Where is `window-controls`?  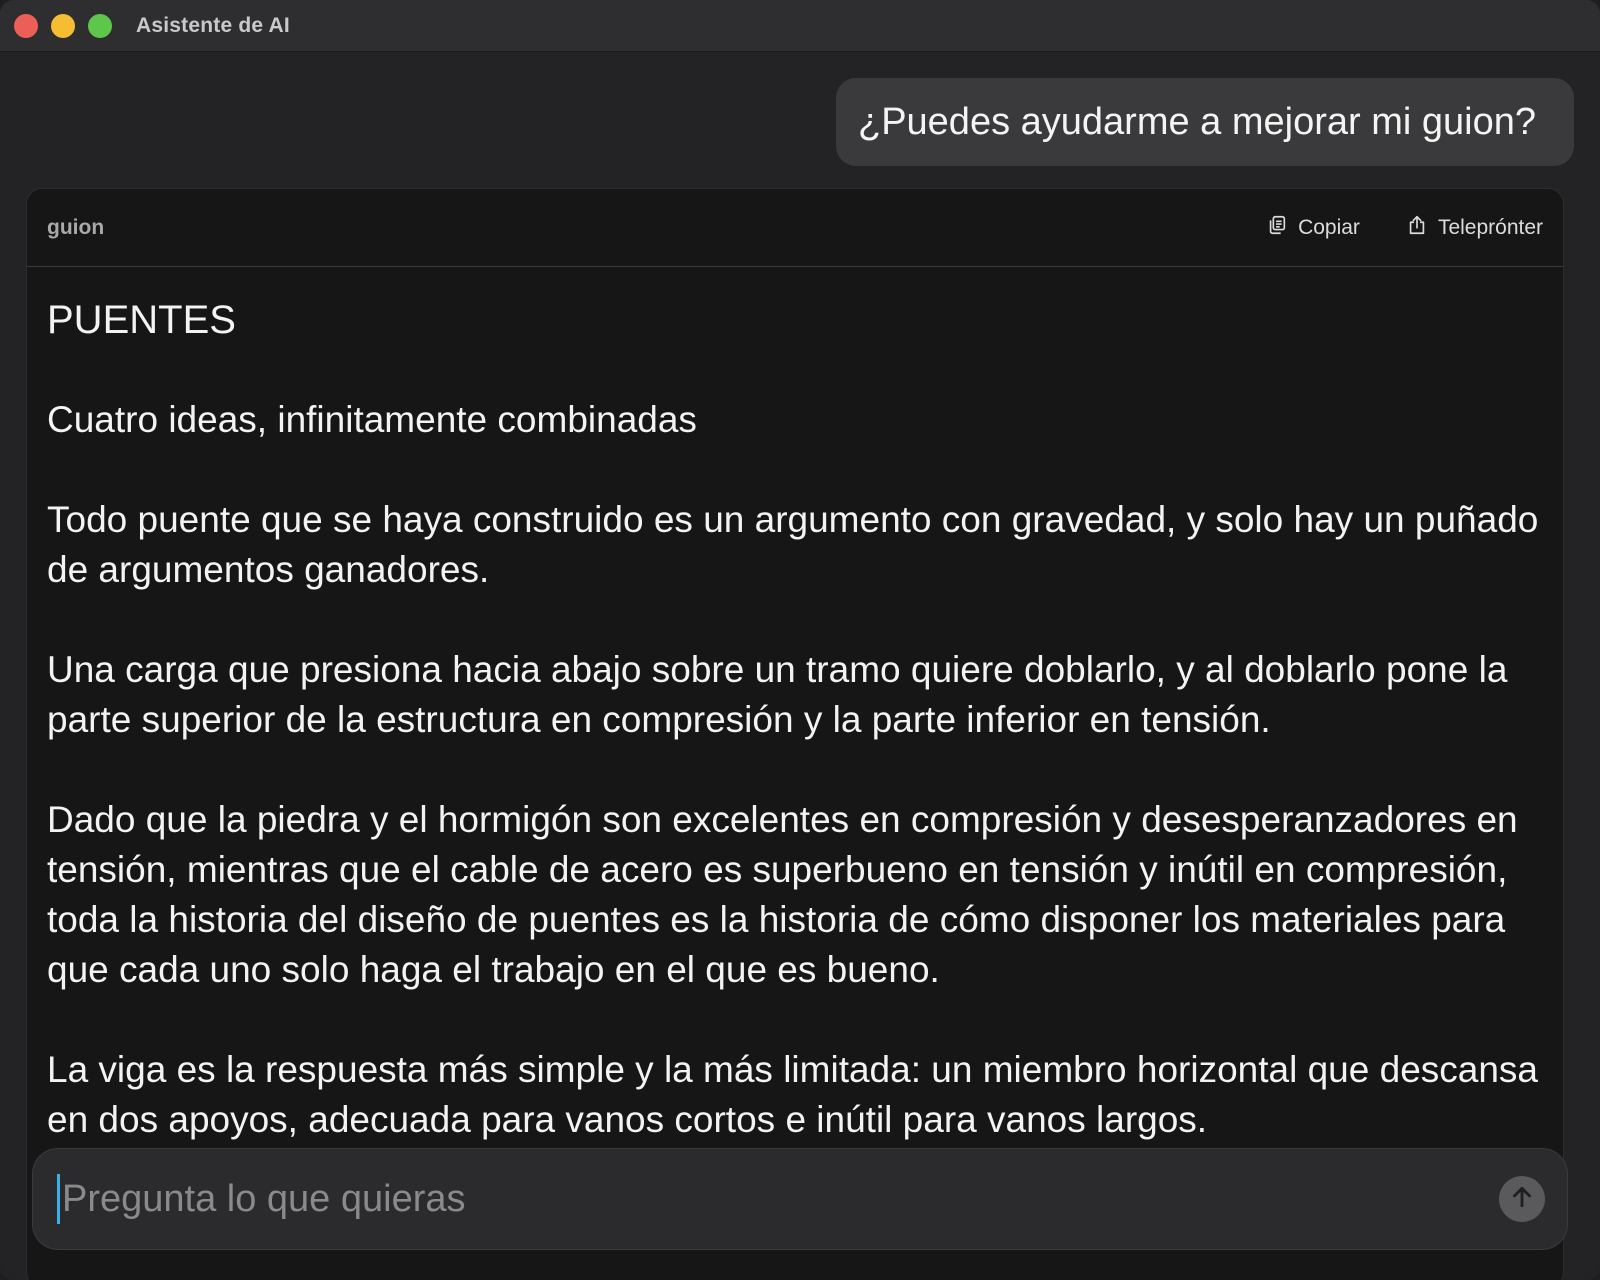 window-controls is located at coordinates (63, 25).